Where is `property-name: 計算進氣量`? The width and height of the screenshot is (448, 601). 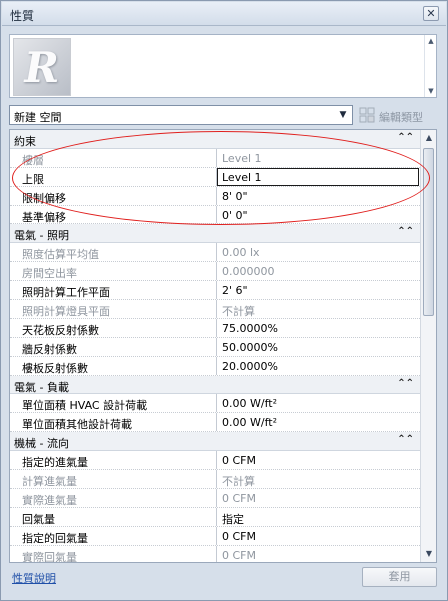
property-name: 計算進氣量 is located at coordinates (113, 479).